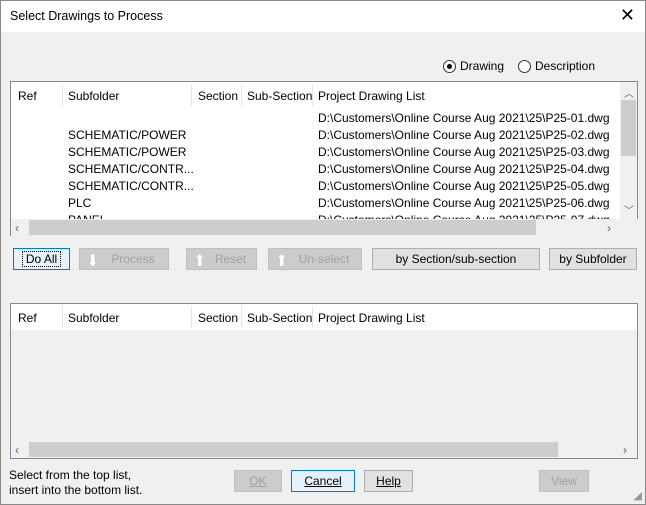 This screenshot has width=646, height=505. I want to click on window-title: Select Drawings to Process, so click(86, 16).